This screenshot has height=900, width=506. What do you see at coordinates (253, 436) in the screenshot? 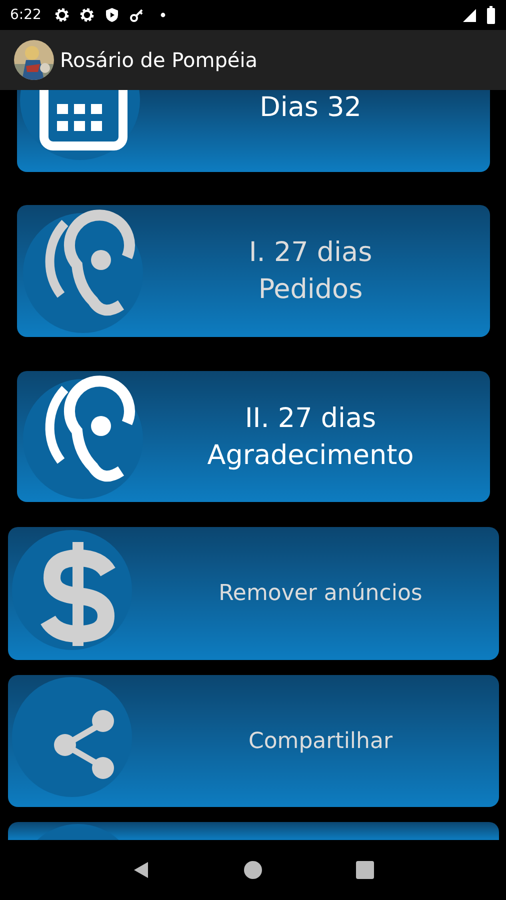
I see `menu-card: II. 27 dias Agradecimento` at bounding box center [253, 436].